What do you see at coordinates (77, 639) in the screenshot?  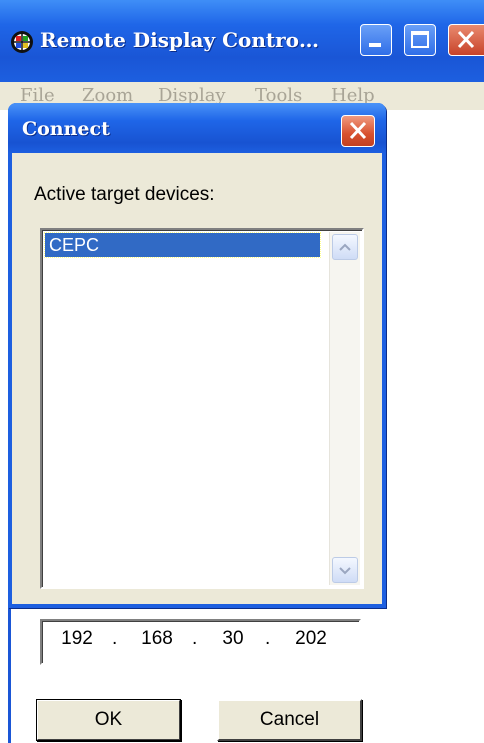 I see `ip-octet-1: 192` at bounding box center [77, 639].